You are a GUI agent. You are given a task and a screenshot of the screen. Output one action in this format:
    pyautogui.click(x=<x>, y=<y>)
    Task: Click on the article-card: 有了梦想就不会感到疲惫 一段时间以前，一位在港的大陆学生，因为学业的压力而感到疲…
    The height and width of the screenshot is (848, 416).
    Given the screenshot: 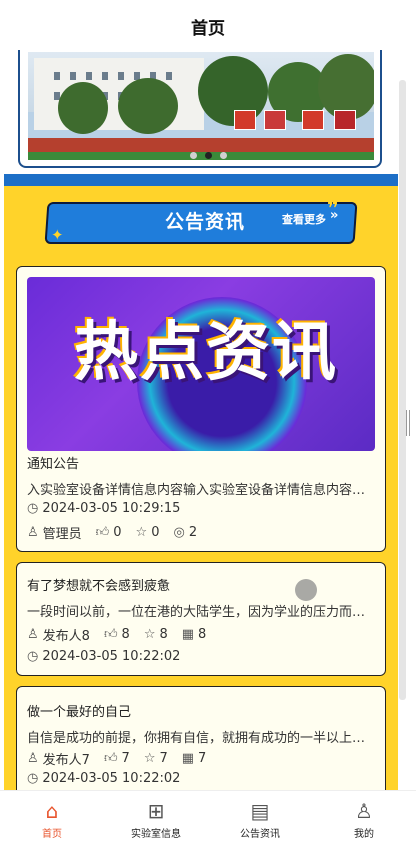 What is the action you would take?
    pyautogui.click(x=201, y=619)
    